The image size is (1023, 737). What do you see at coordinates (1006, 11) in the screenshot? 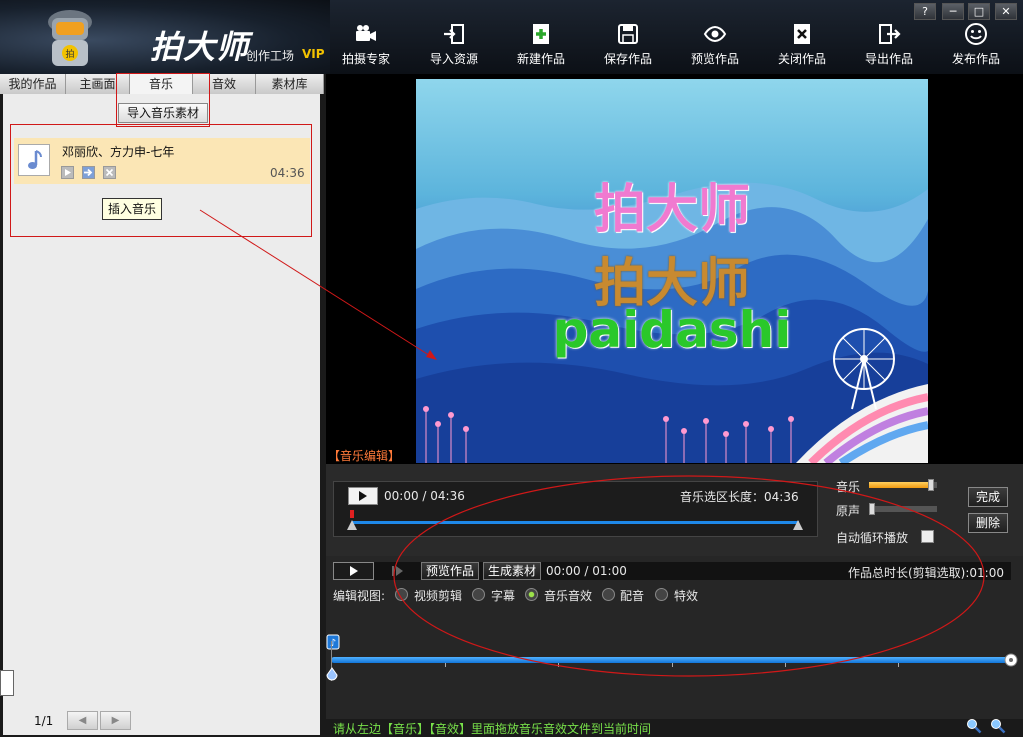
I see `close-window-button: ✕` at bounding box center [1006, 11].